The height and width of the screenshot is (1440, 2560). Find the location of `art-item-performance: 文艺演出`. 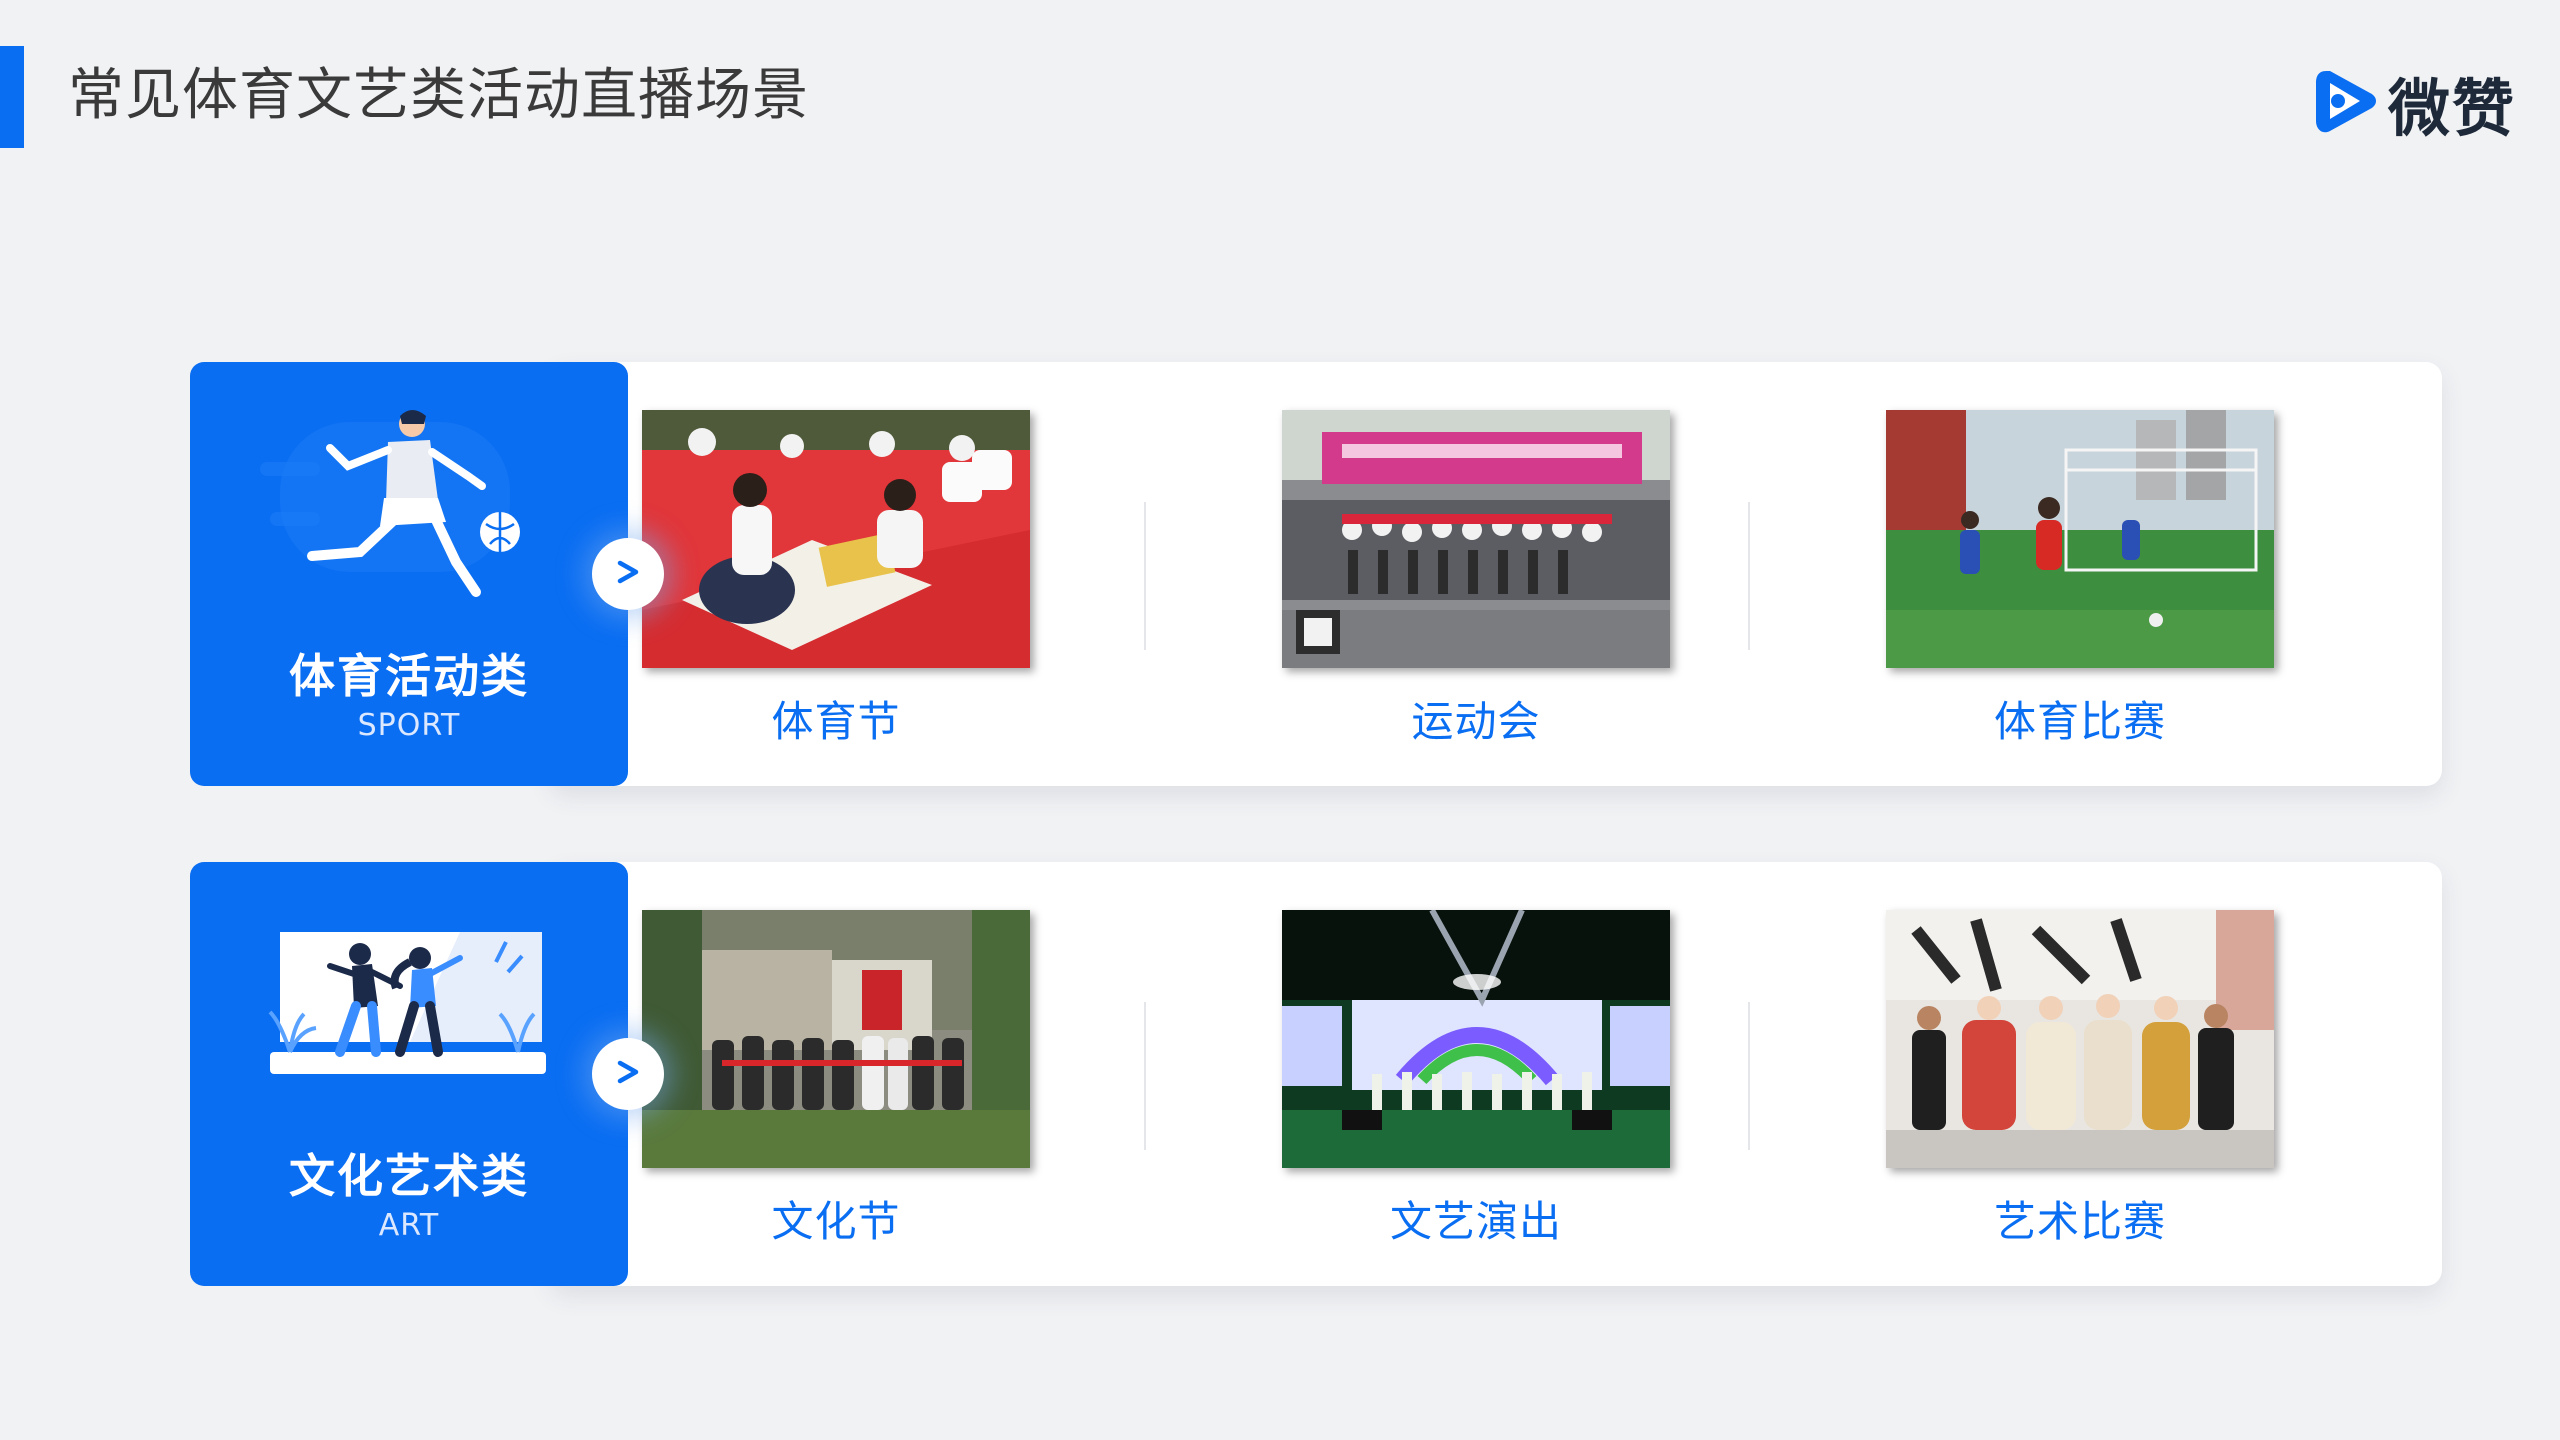

art-item-performance: 文艺演出 is located at coordinates (1476, 1074).